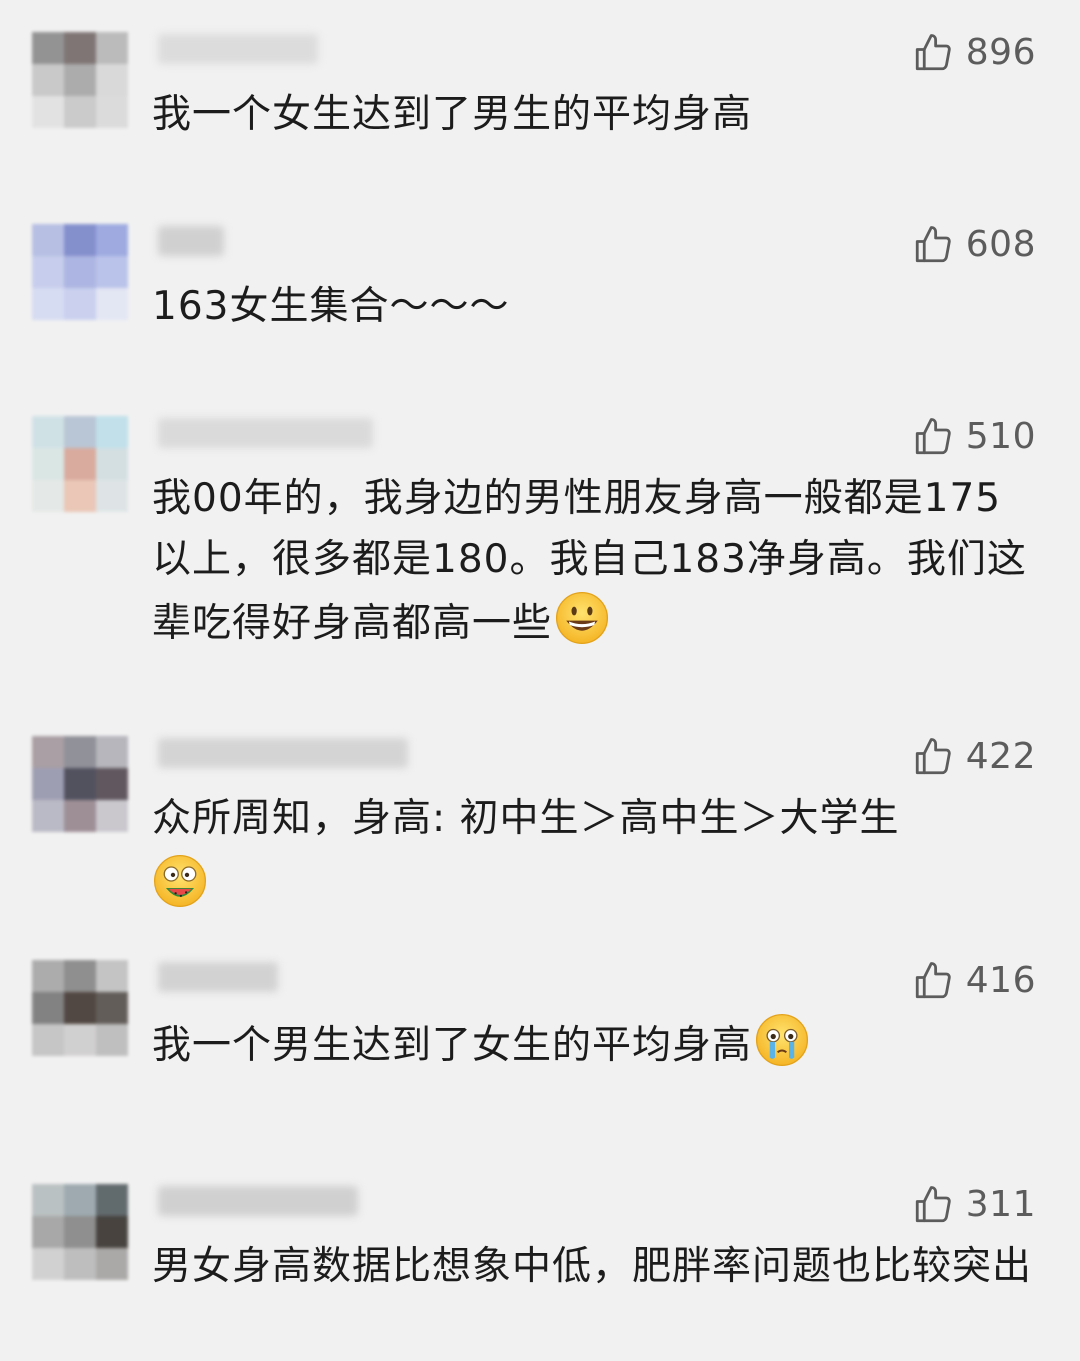  I want to click on holding-back-tears-emoji-icon, so click(782, 1040).